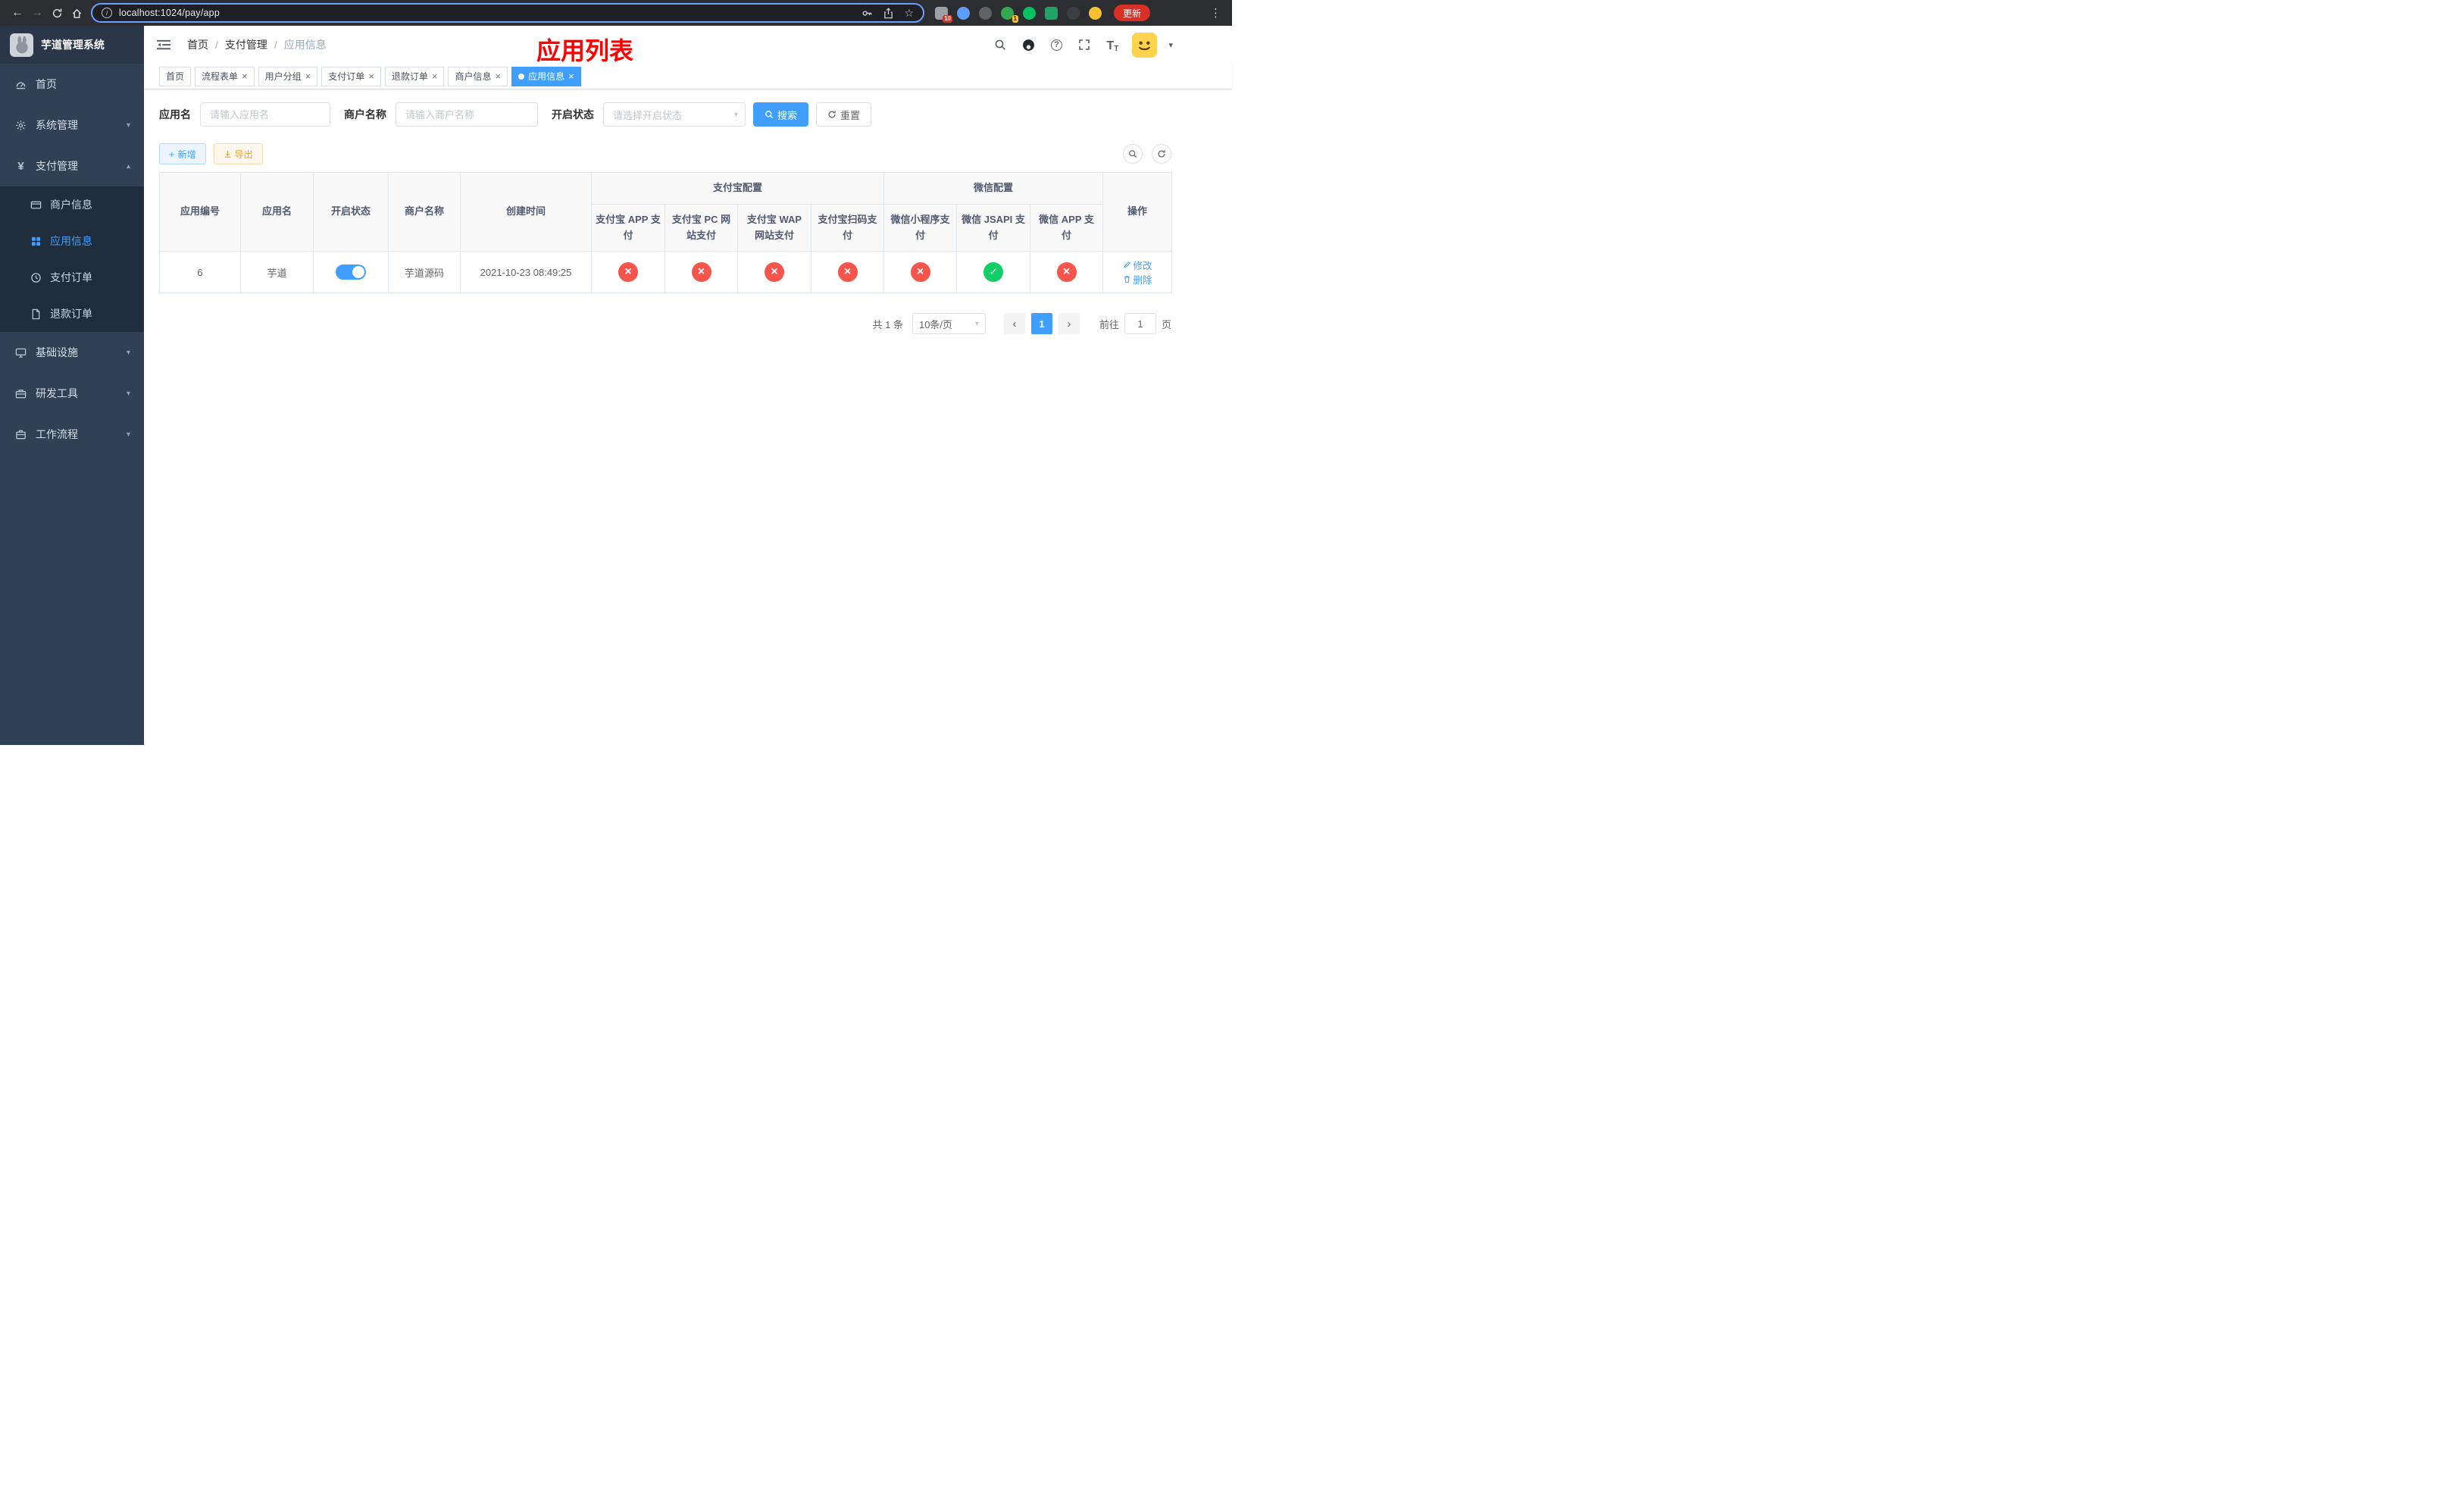 This screenshot has width=2464, height=1490. Describe the element at coordinates (238, 153) in the screenshot. I see `export-button: 导出` at that location.